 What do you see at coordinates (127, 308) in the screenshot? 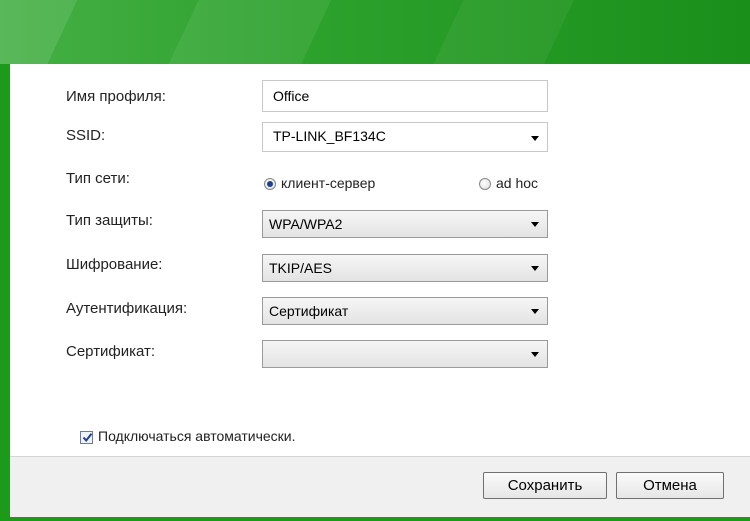
I see `authentication-label: Аутентификация:` at bounding box center [127, 308].